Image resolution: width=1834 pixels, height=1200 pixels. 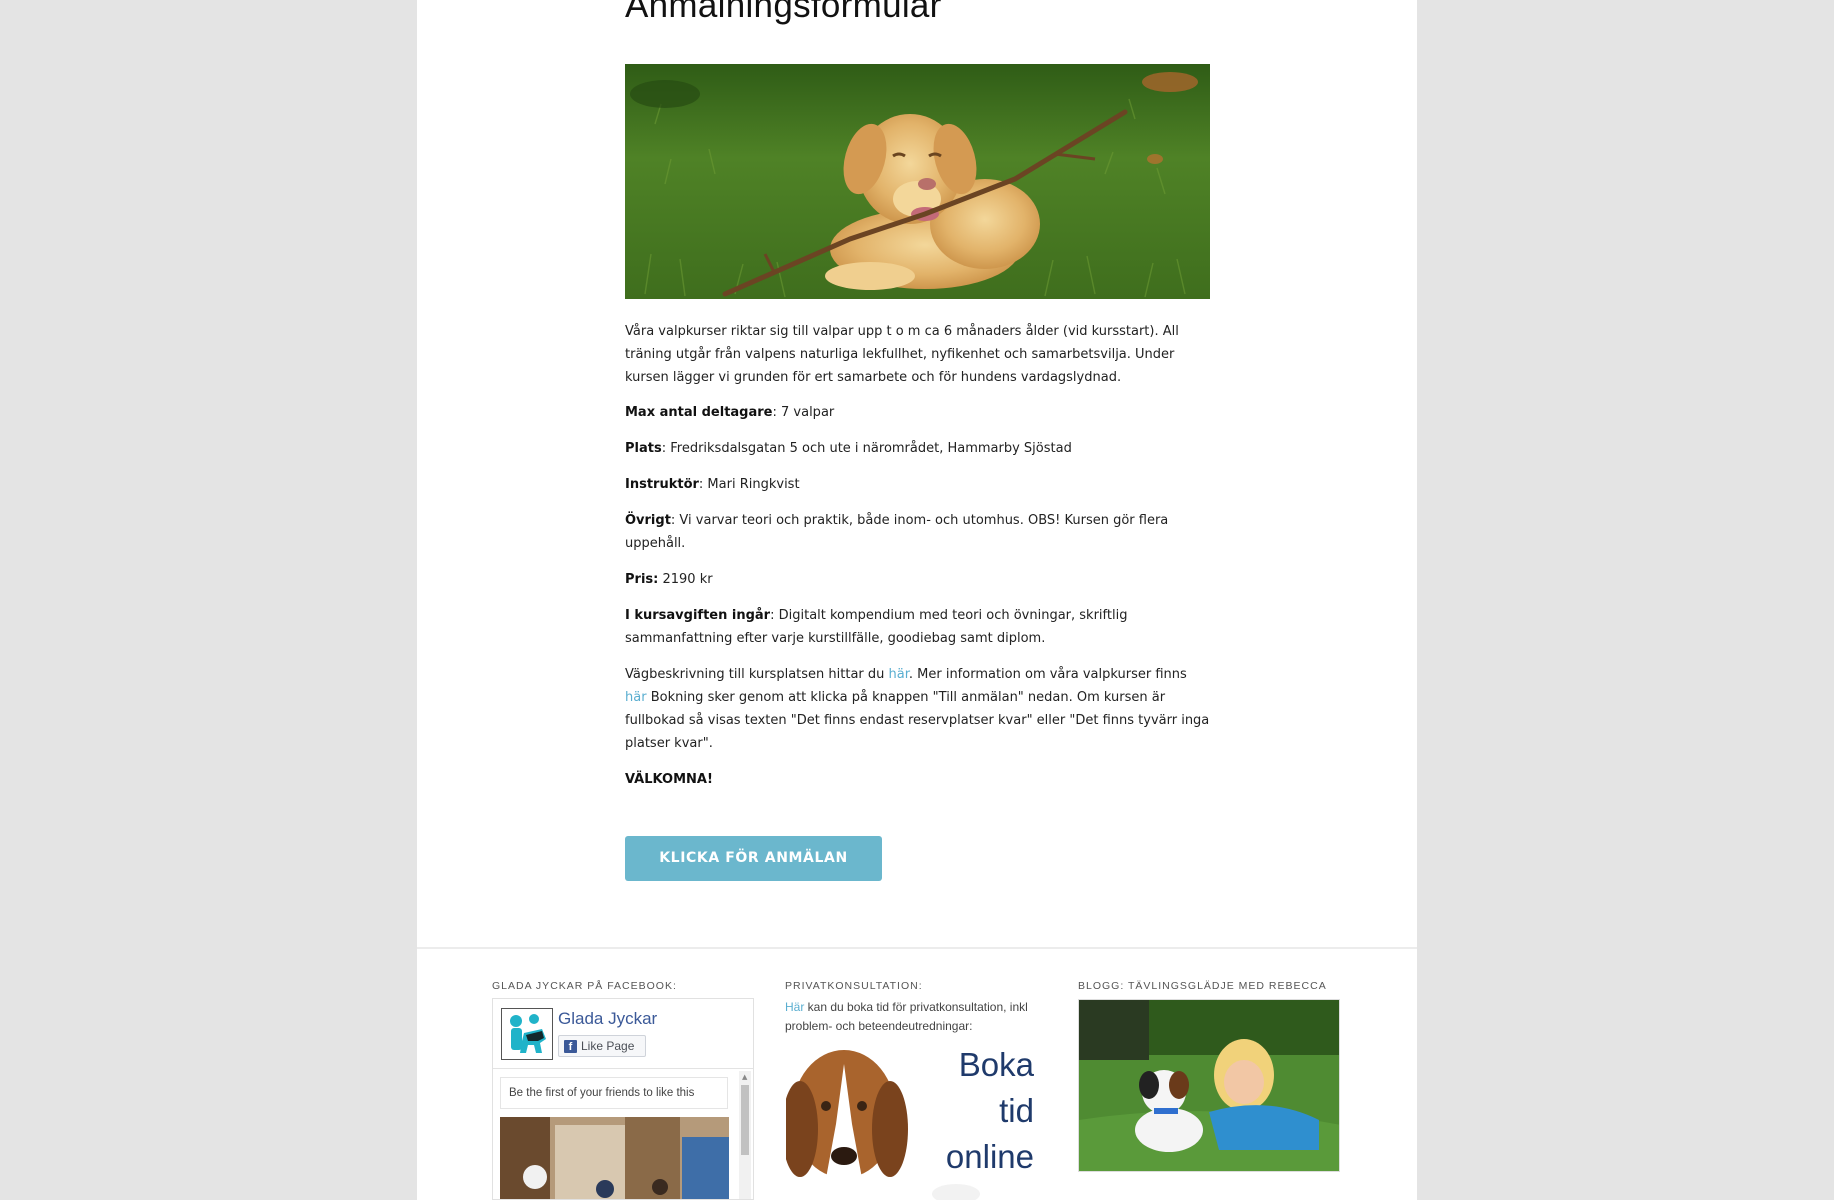 What do you see at coordinates (917, 484) in the screenshot?
I see `instructor: Instruktör: Mari Ringkvist` at bounding box center [917, 484].